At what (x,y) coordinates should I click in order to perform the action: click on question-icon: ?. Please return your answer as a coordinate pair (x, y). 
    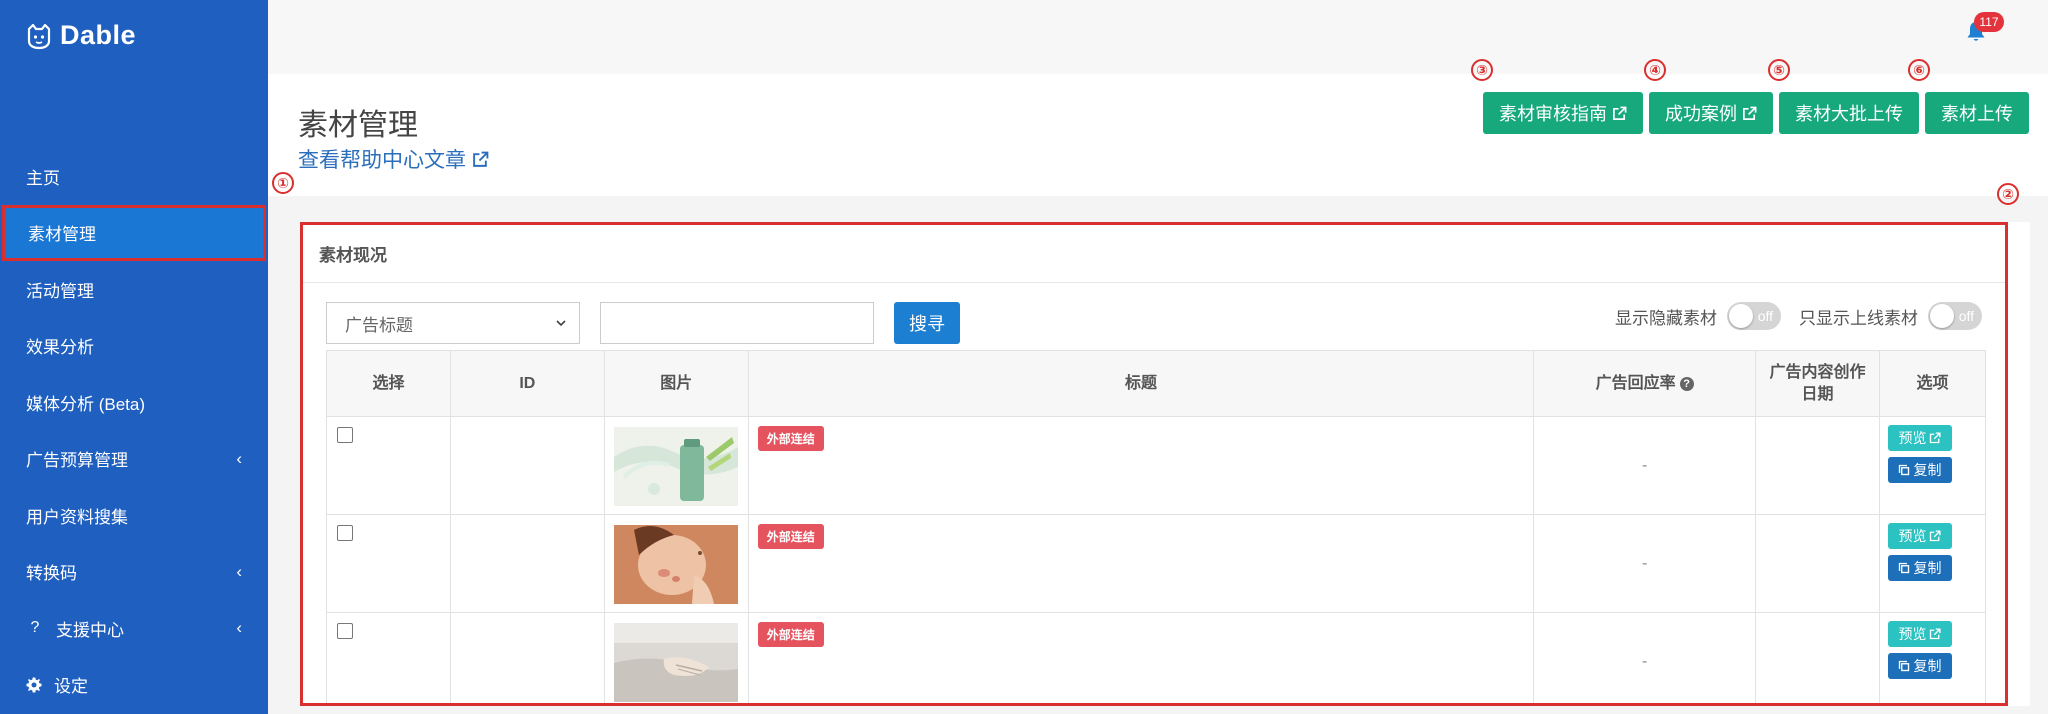
    Looking at the image, I should click on (35, 628).